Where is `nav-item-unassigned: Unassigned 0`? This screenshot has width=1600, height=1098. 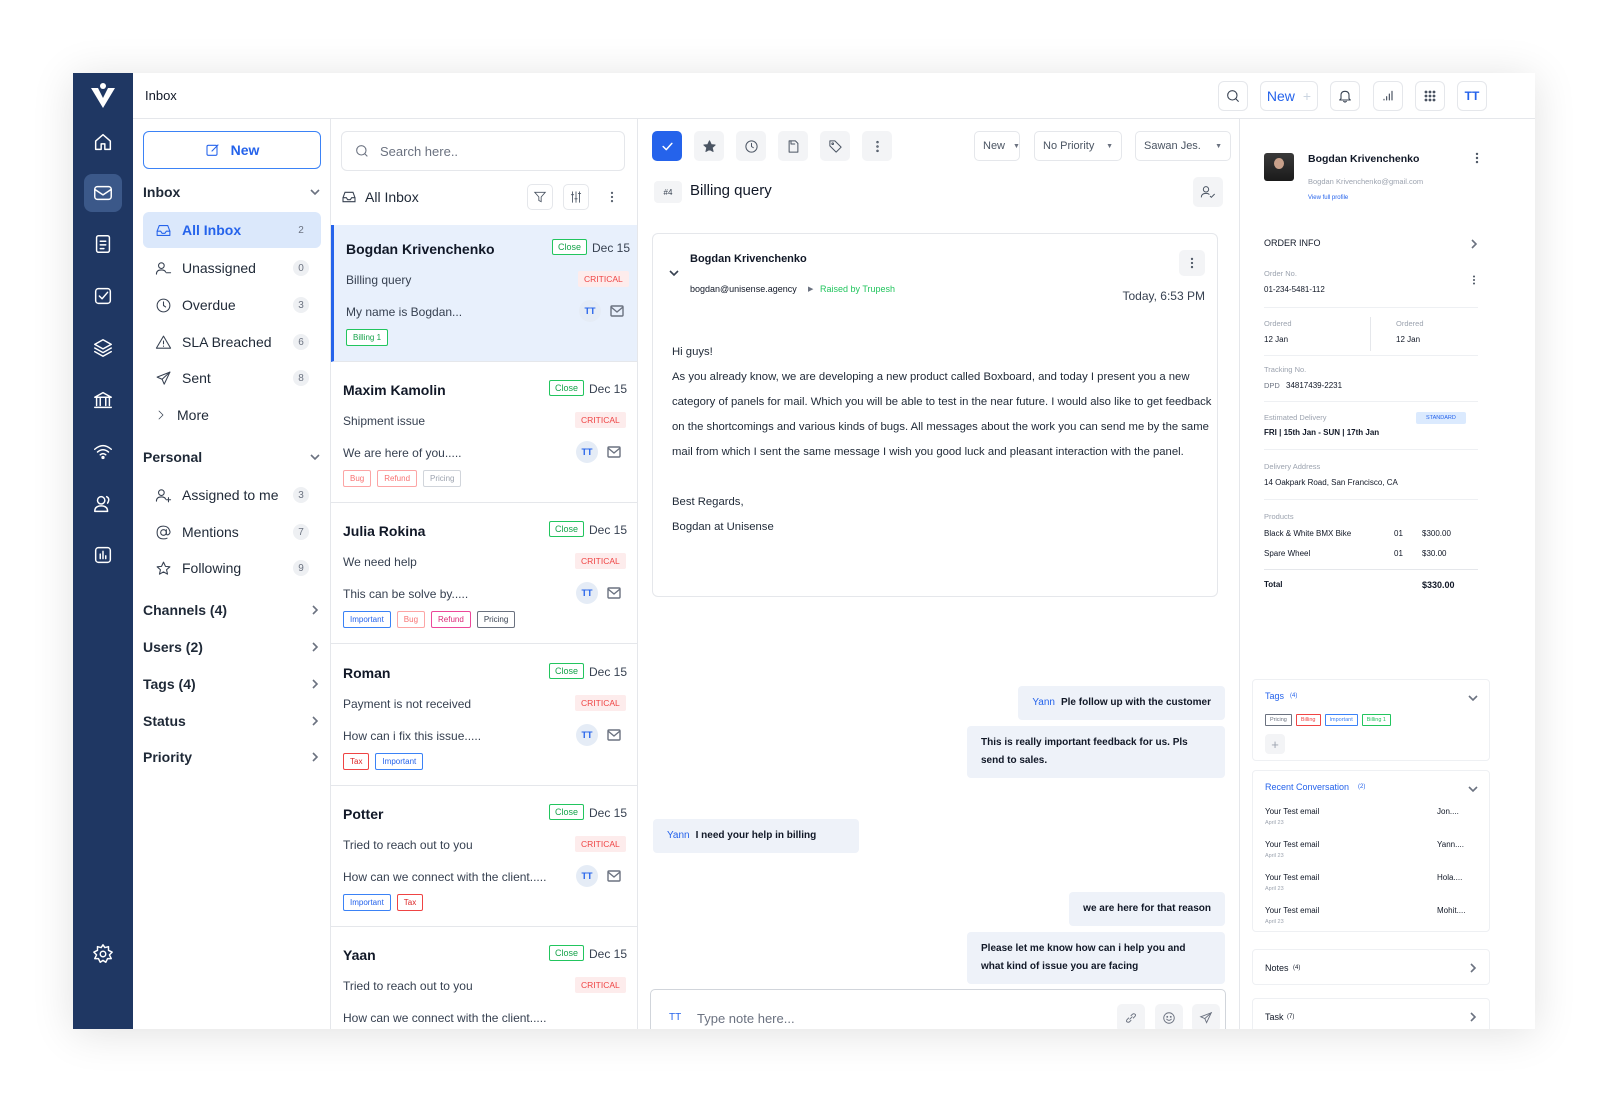
nav-item-unassigned: Unassigned 0 is located at coordinates (232, 268).